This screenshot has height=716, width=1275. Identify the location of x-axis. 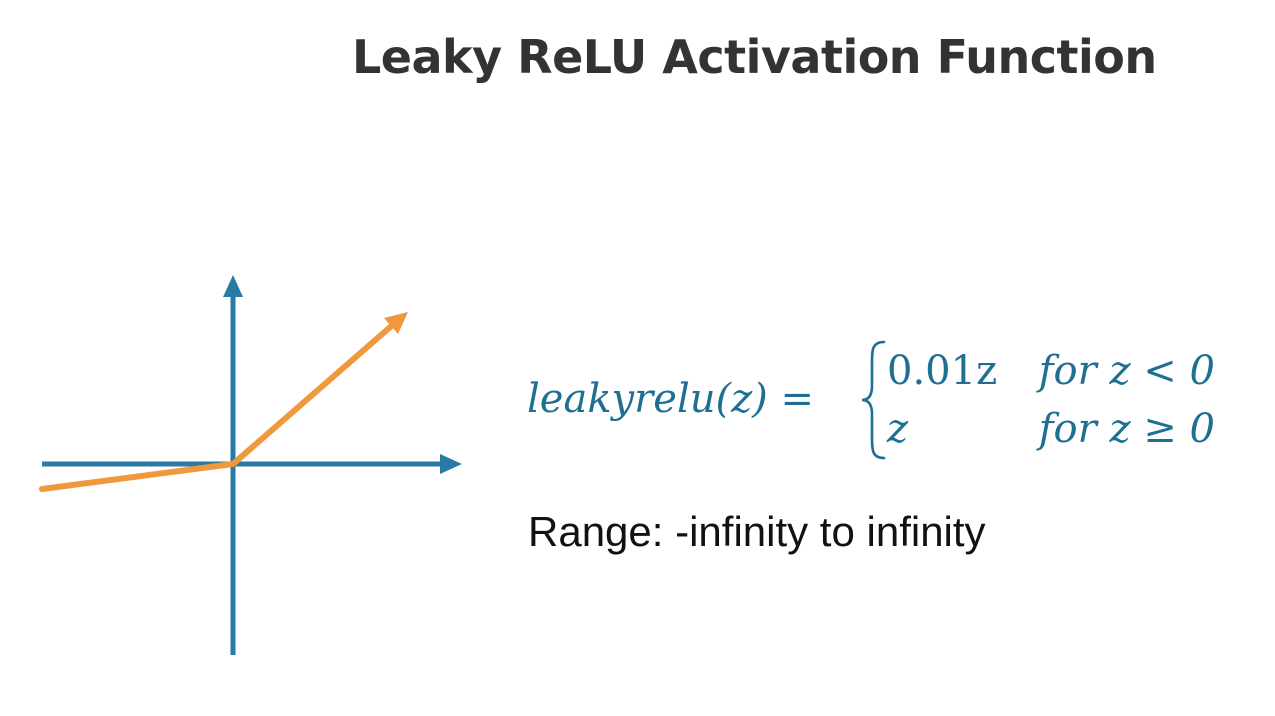
(252, 464).